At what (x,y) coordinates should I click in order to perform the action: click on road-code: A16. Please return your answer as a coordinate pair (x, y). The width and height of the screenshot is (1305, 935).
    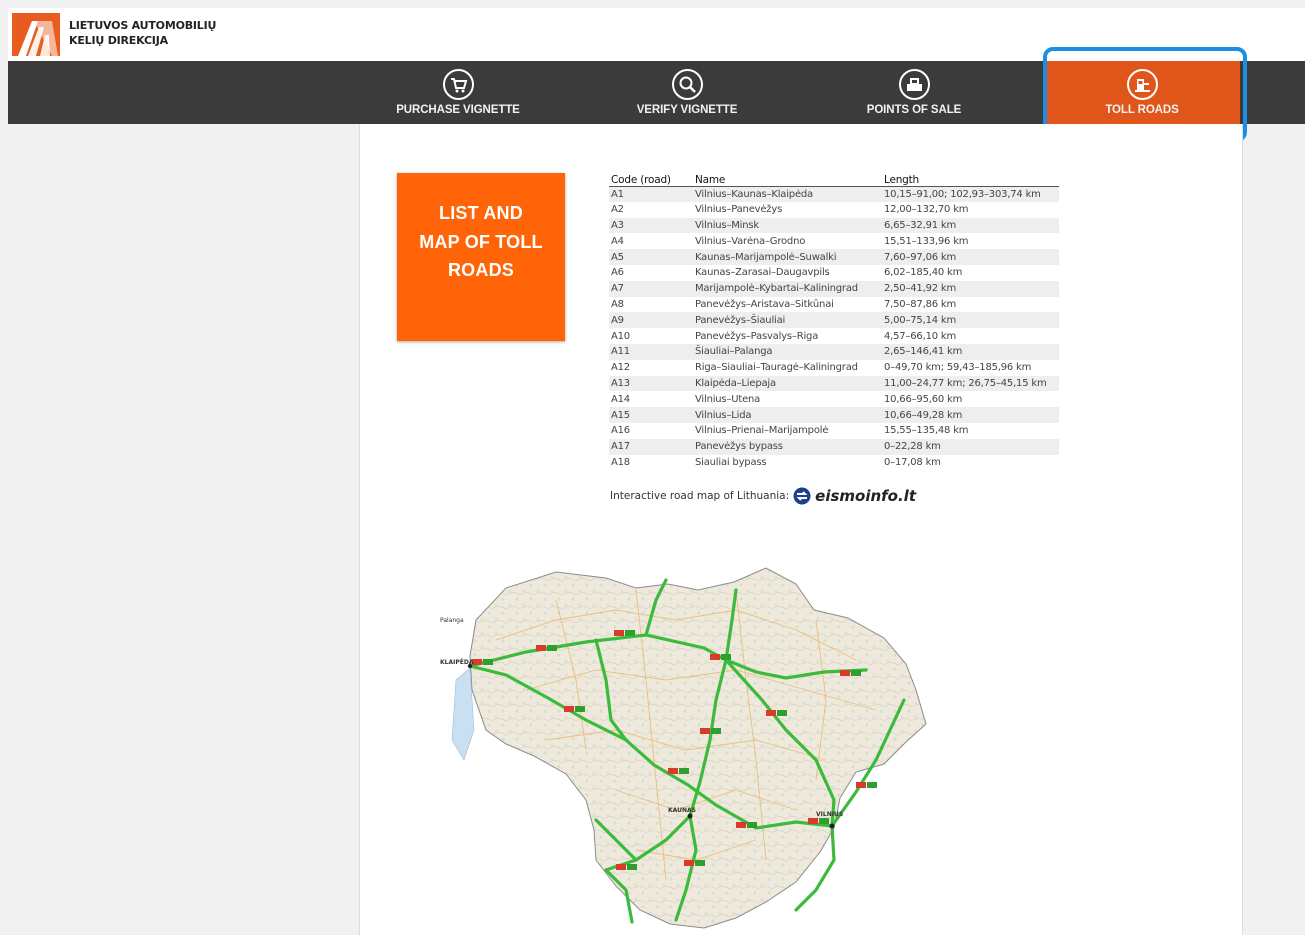
    Looking at the image, I should click on (620, 431).